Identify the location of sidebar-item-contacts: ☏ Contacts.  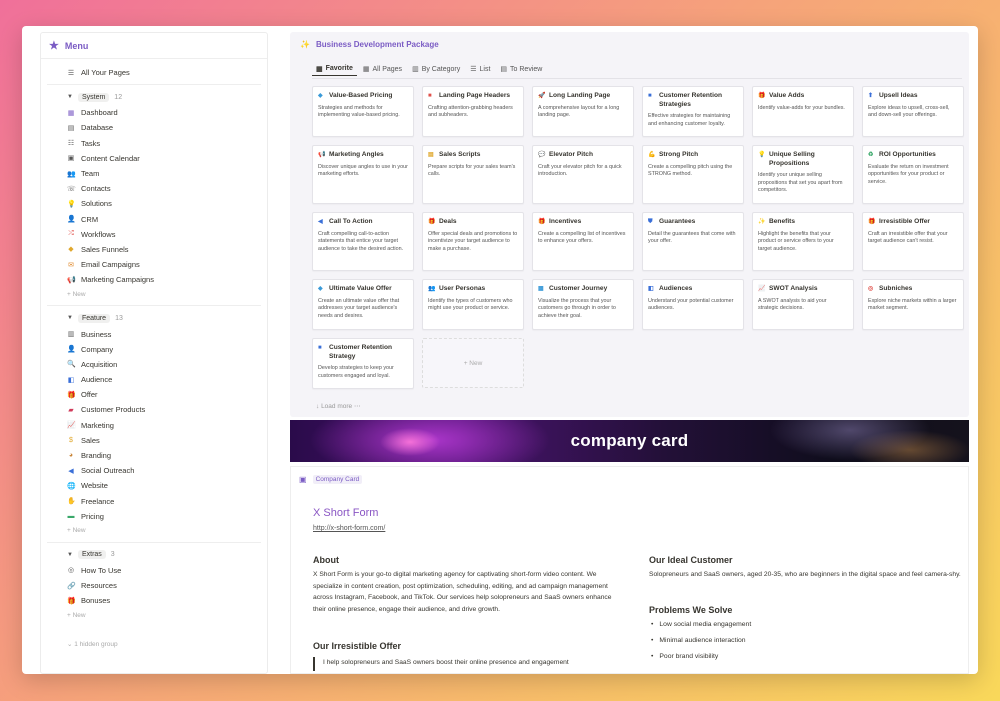
(154, 188).